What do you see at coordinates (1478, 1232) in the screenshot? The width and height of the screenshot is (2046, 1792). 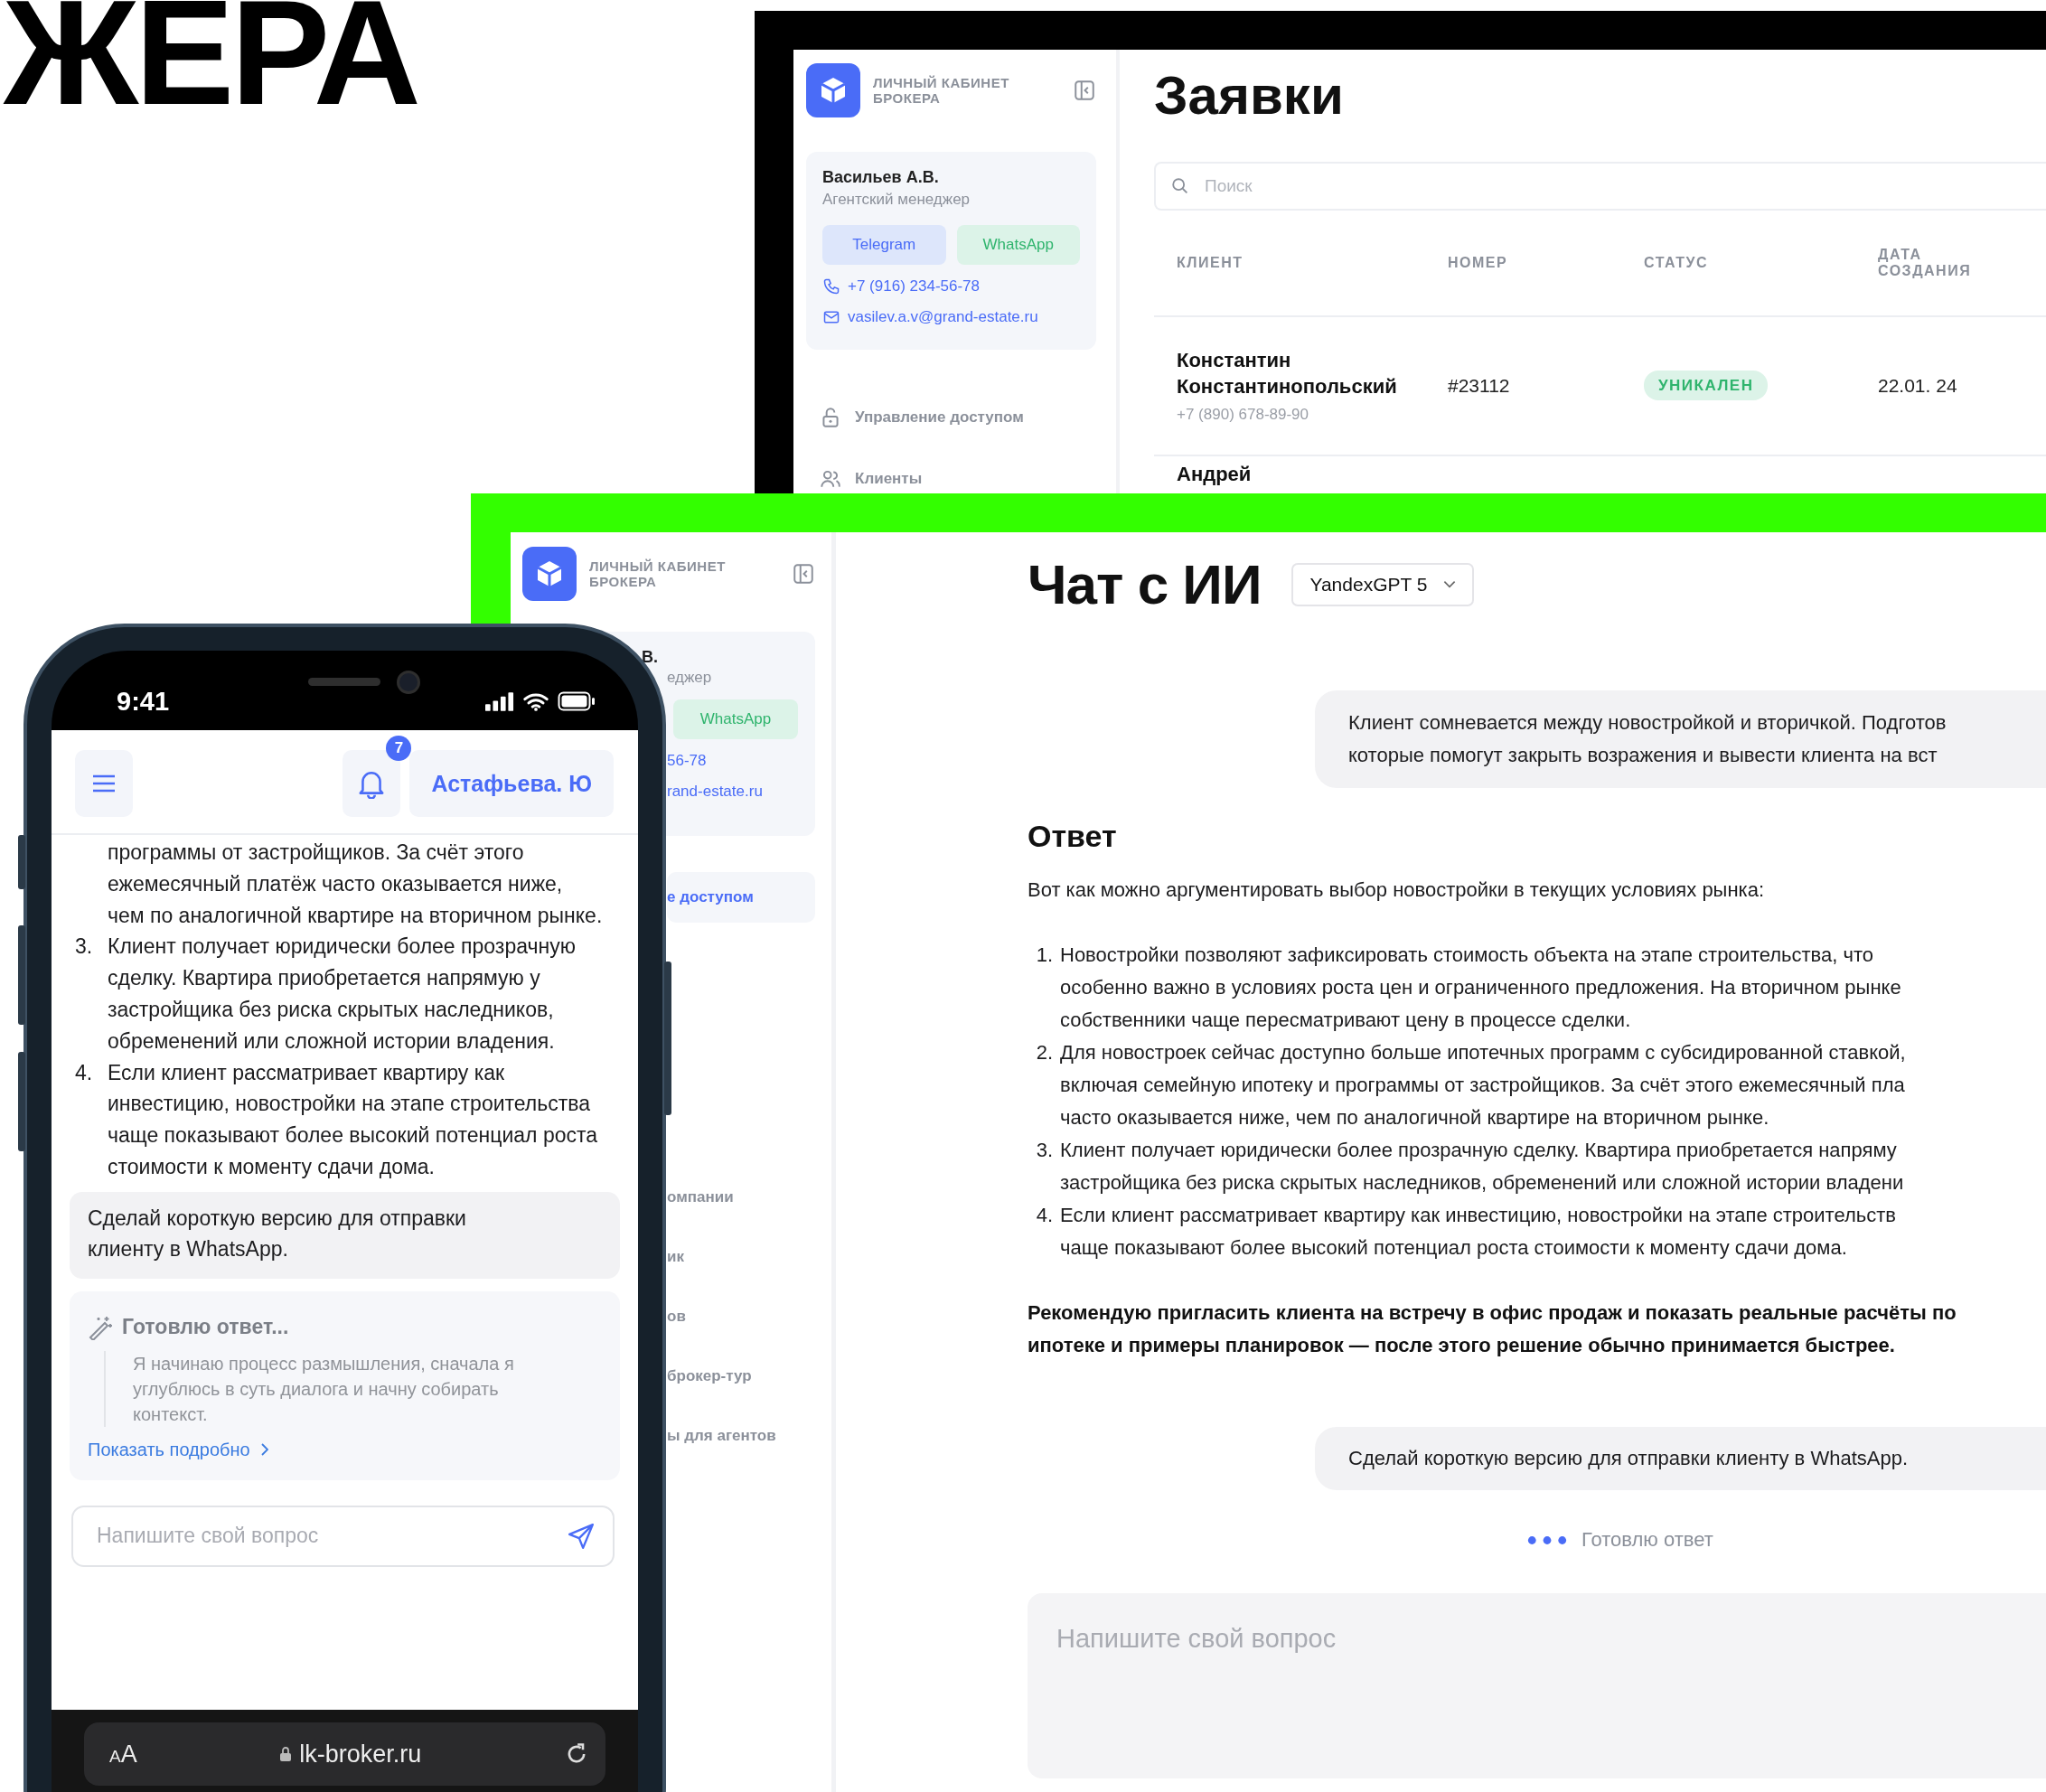 I see `list-item-text: Если клиент рассматривает квартиру как инвестицию, новостройки на этапе строительств чаще показывают более высокий потенциал роста стоимости к моменту сдачи дома.` at bounding box center [1478, 1232].